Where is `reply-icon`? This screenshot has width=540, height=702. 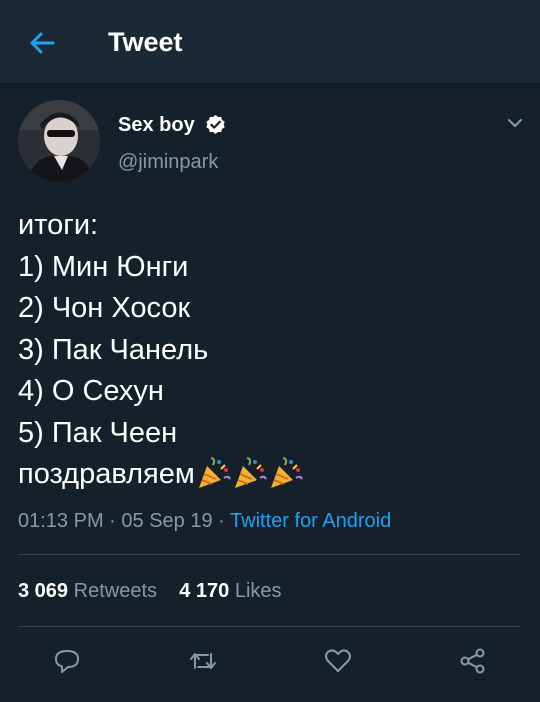
reply-icon is located at coordinates (67, 661).